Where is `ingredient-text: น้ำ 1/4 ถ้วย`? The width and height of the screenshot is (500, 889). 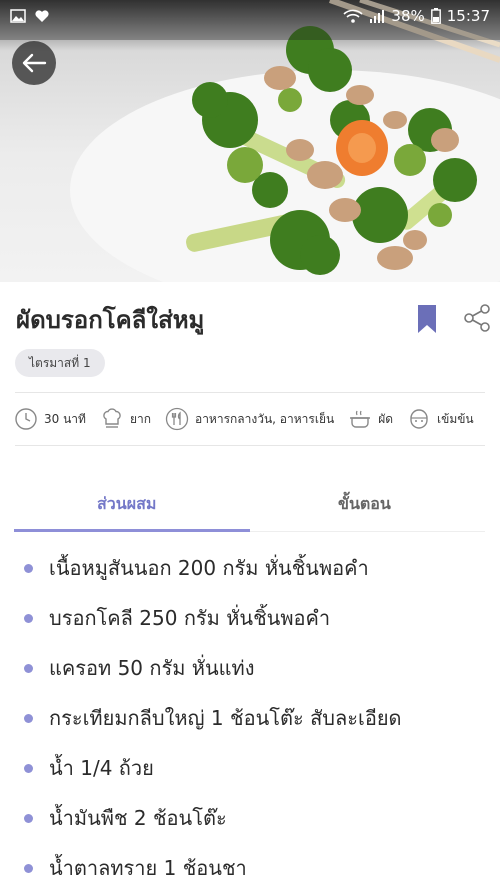 ingredient-text: น้ำ 1/4 ถ้วย is located at coordinates (101, 768).